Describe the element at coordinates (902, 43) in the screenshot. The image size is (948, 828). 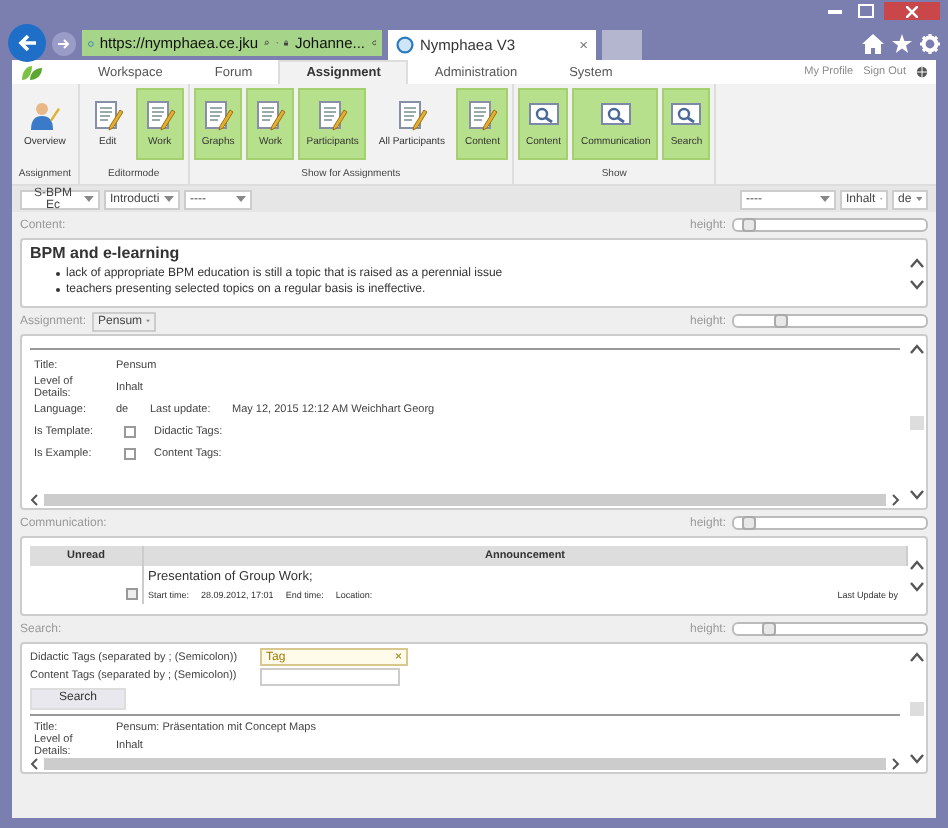
I see `star-icon` at that location.